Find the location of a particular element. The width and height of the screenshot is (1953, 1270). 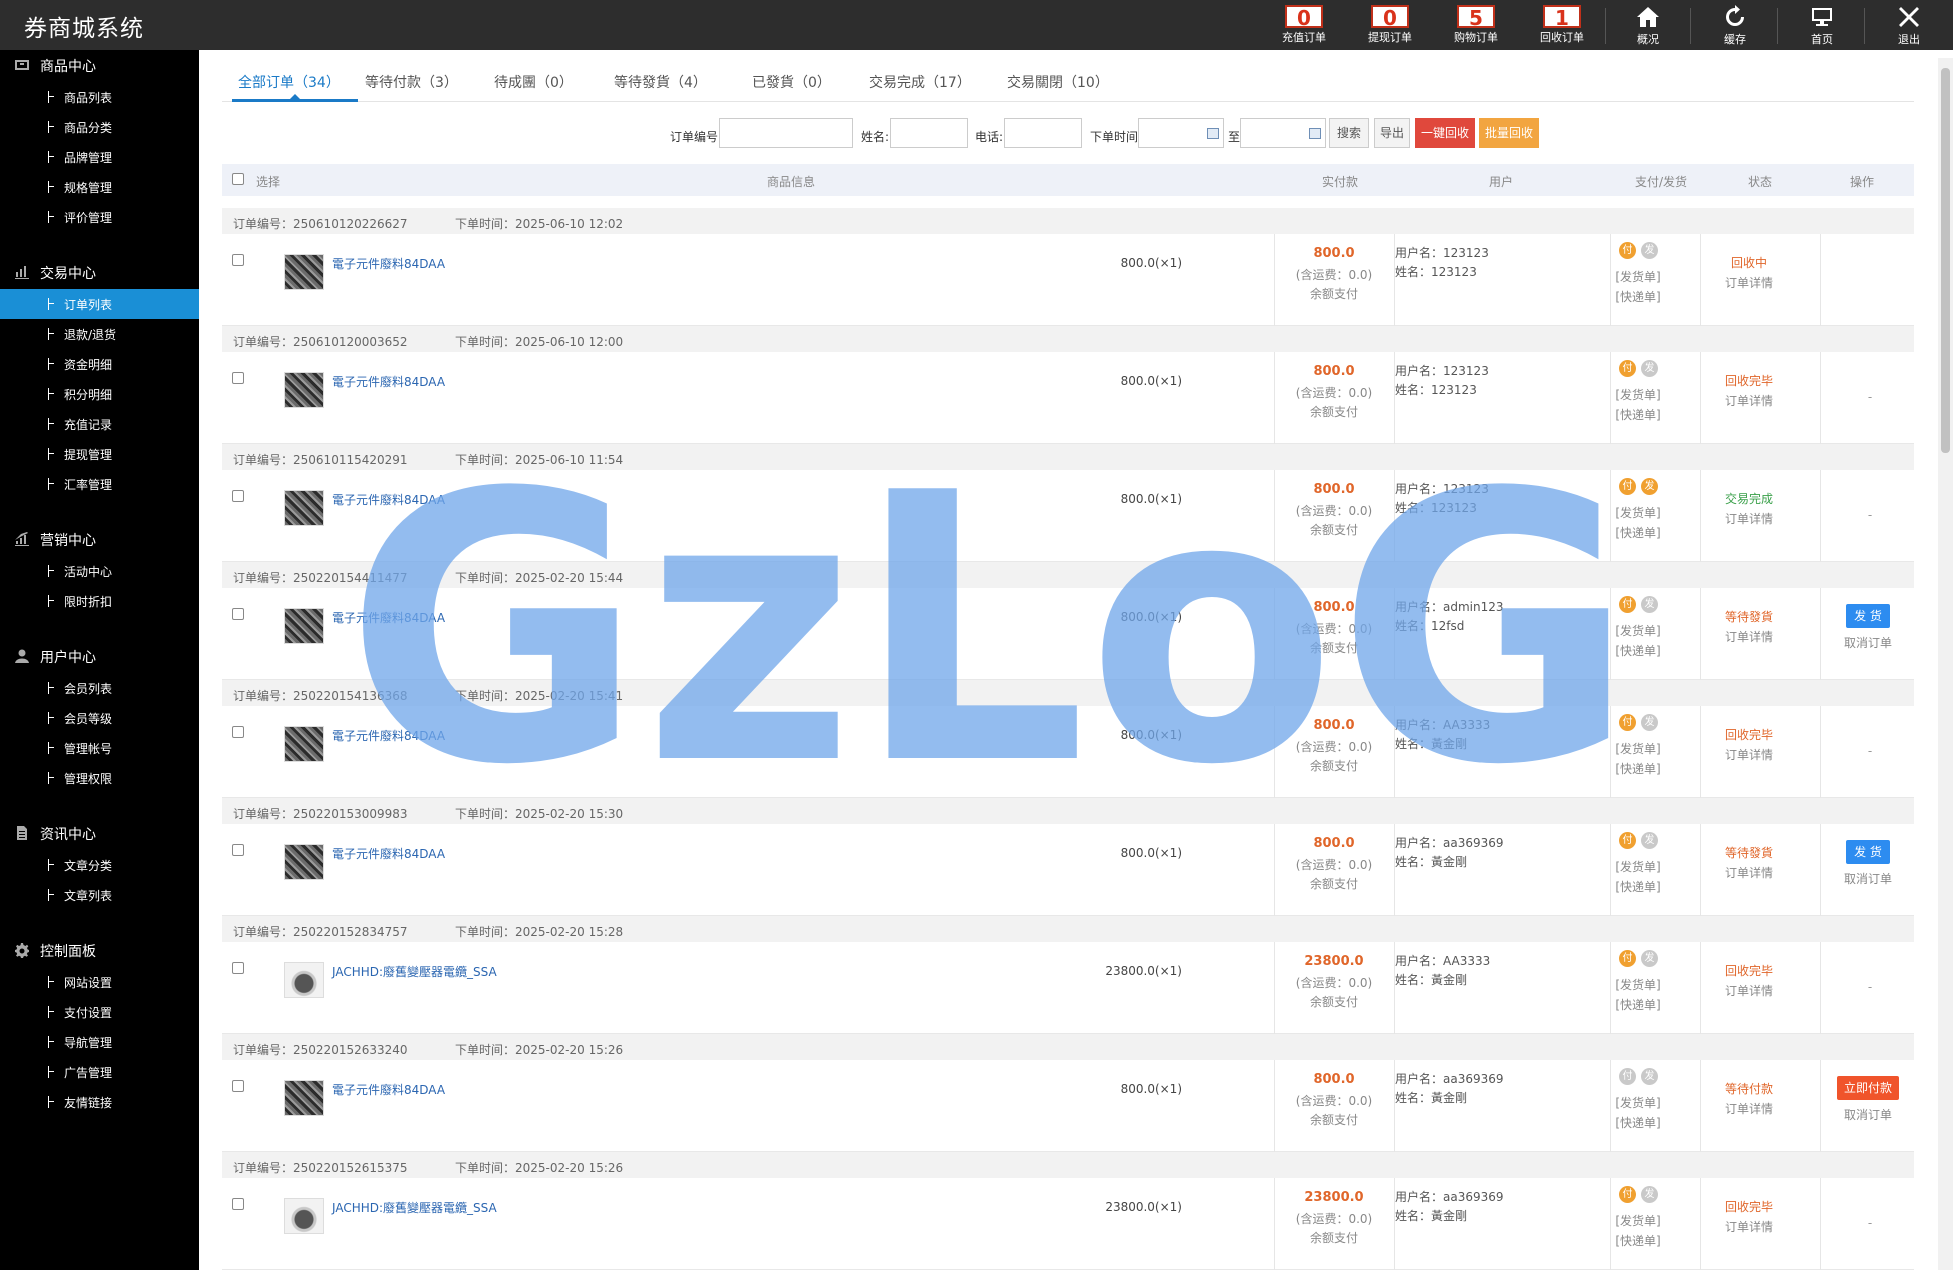

sidebar-item-管理权限: 管理权限 is located at coordinates (99, 778).